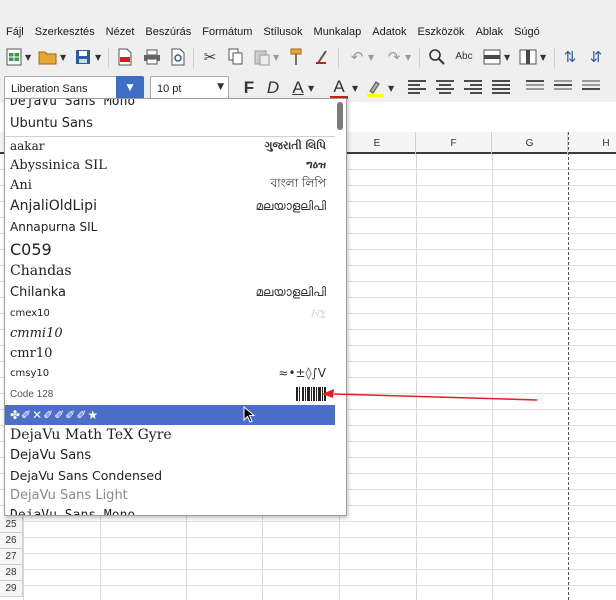  Describe the element at coordinates (11, 573) in the screenshot. I see `row-header-28: 28` at that location.